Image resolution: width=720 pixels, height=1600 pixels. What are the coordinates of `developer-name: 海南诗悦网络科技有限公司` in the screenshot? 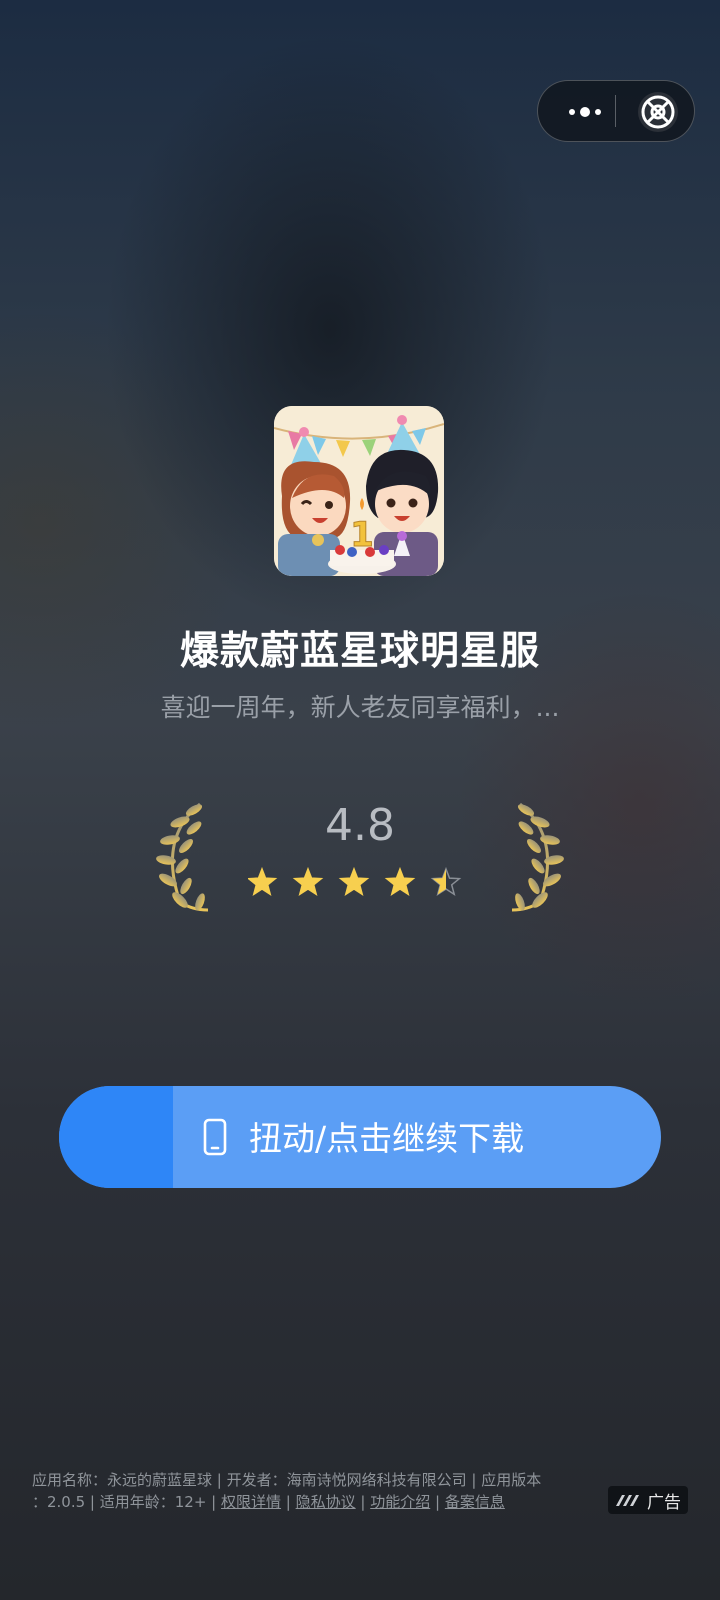 It's located at (376, 1480).